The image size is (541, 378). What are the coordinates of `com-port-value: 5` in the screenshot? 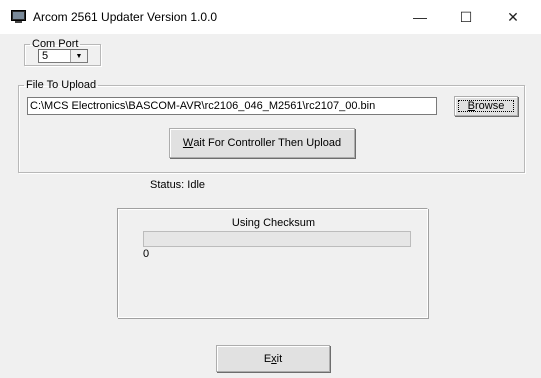 It's located at (45, 56).